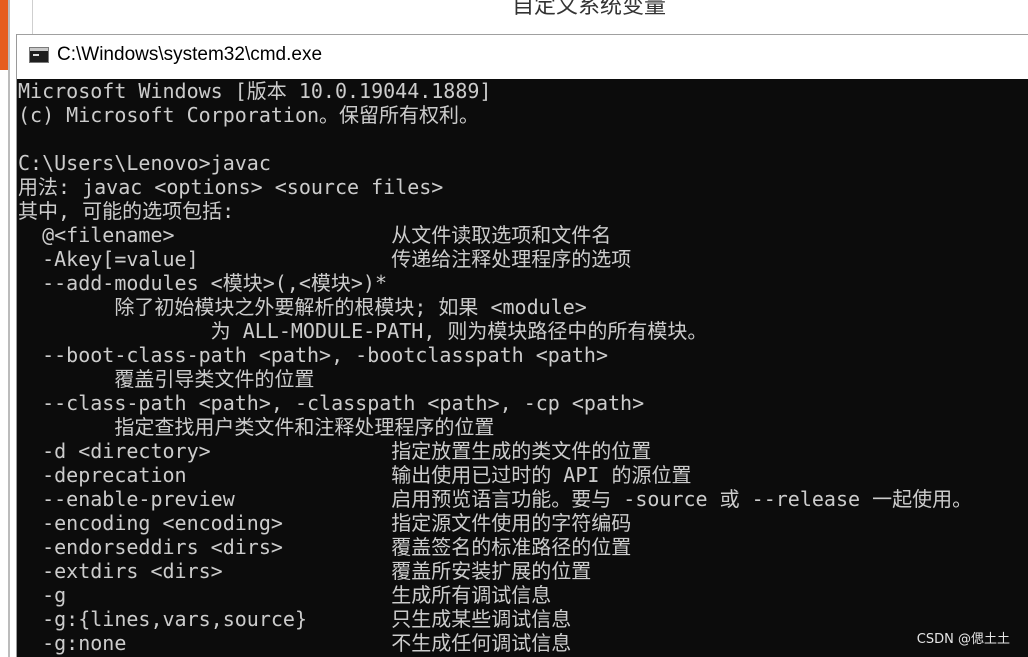  I want to click on watermark: CSDN @偲土土, so click(963, 639).